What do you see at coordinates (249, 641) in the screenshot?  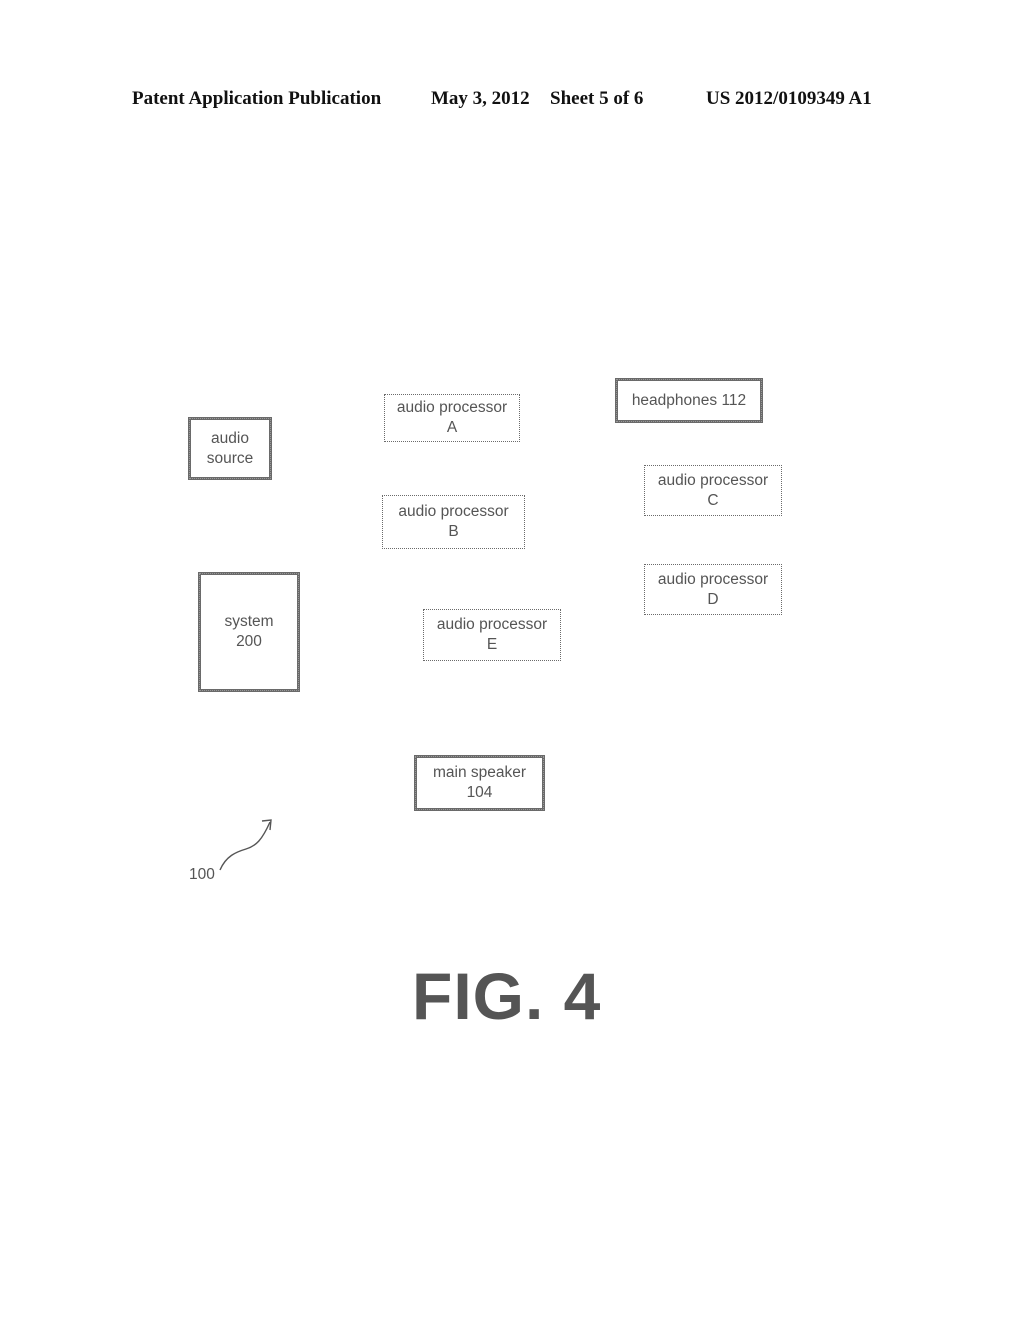 I see `block-label: 200` at bounding box center [249, 641].